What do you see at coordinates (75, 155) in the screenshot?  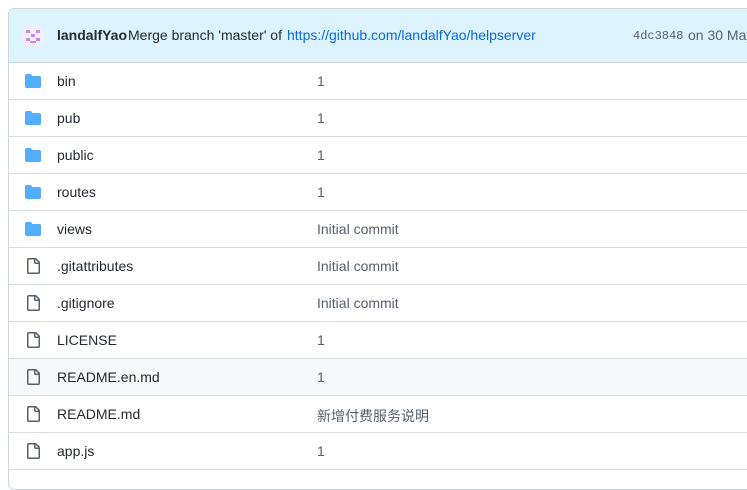 I see `file-name-link: public` at bounding box center [75, 155].